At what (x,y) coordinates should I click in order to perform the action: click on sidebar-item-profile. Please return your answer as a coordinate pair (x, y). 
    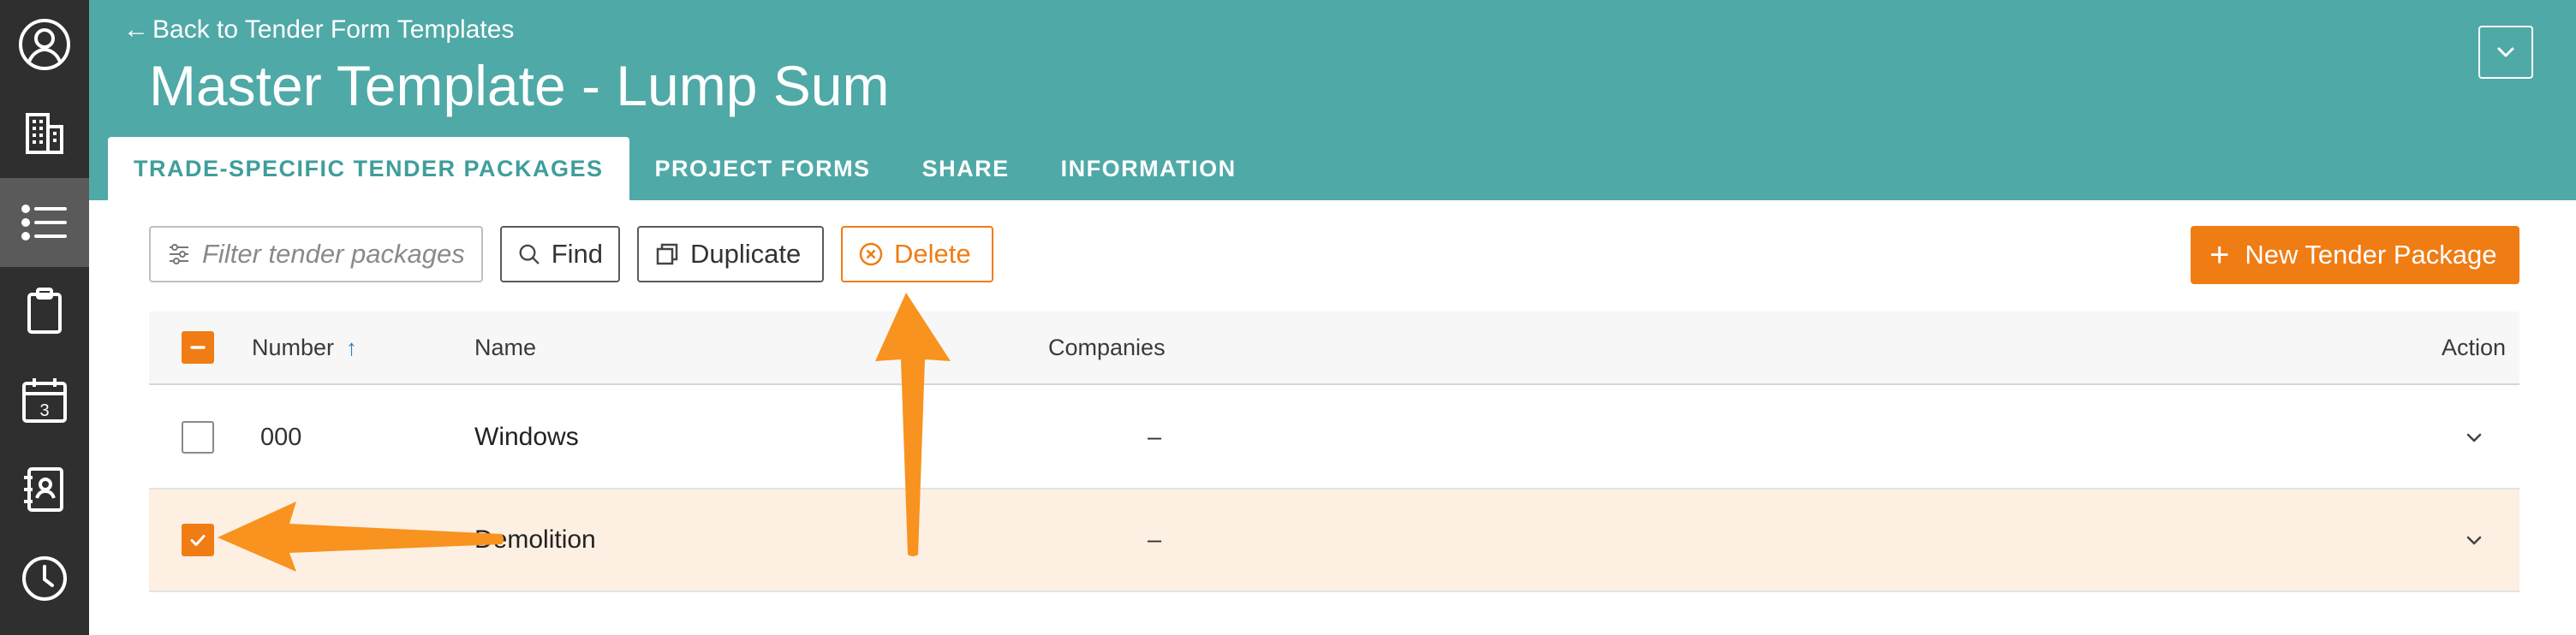
    Looking at the image, I should click on (44, 44).